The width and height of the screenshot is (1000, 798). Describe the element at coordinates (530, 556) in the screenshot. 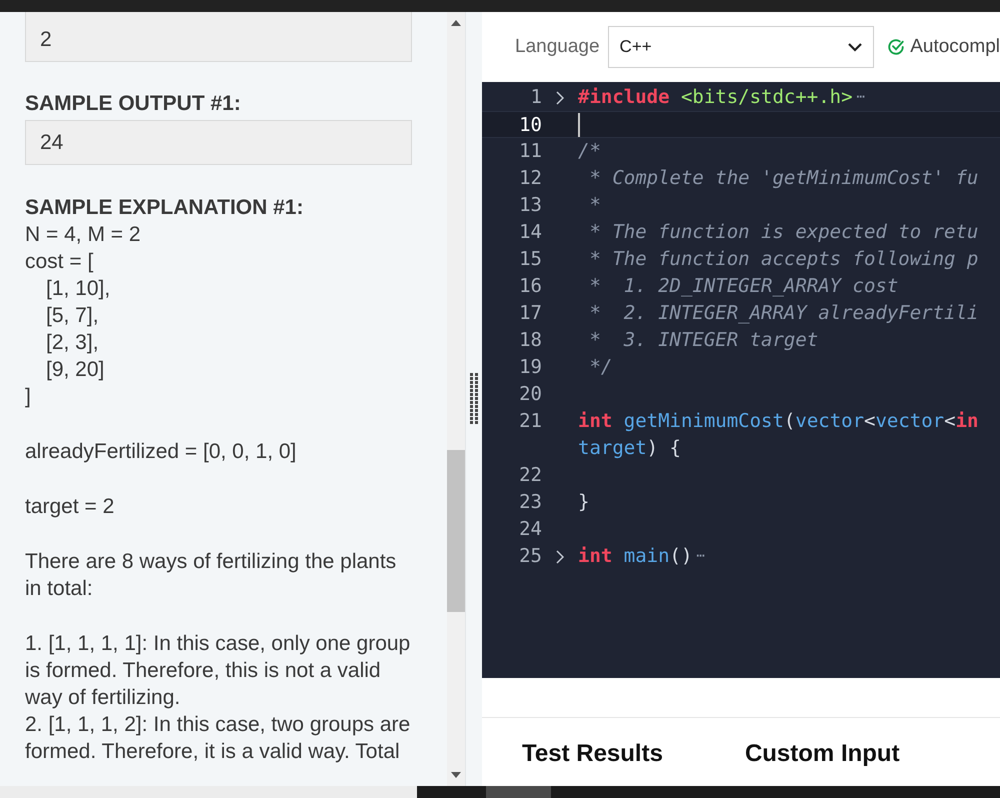

I see `line-number: 25` at that location.